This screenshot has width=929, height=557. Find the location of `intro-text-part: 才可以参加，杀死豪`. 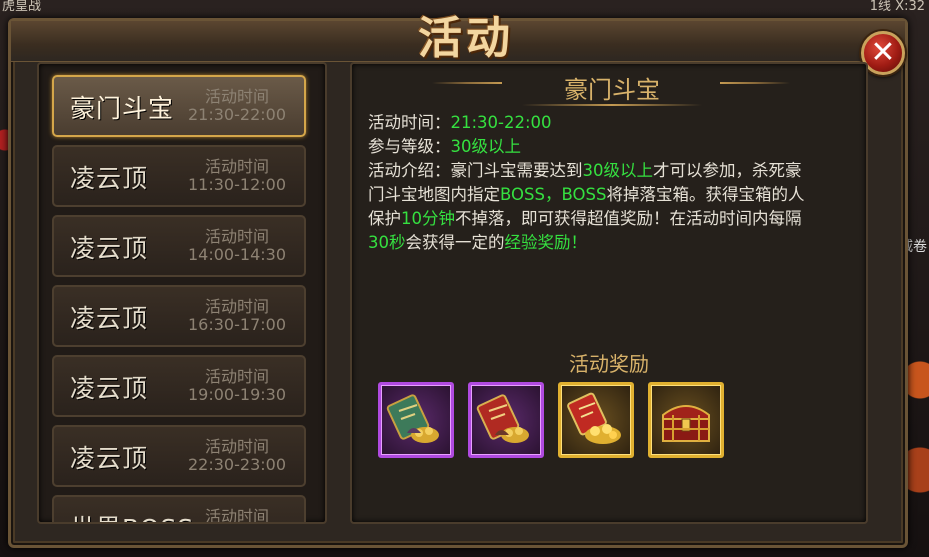

intro-text-part: 才可以参加，杀死豪 is located at coordinates (727, 170).